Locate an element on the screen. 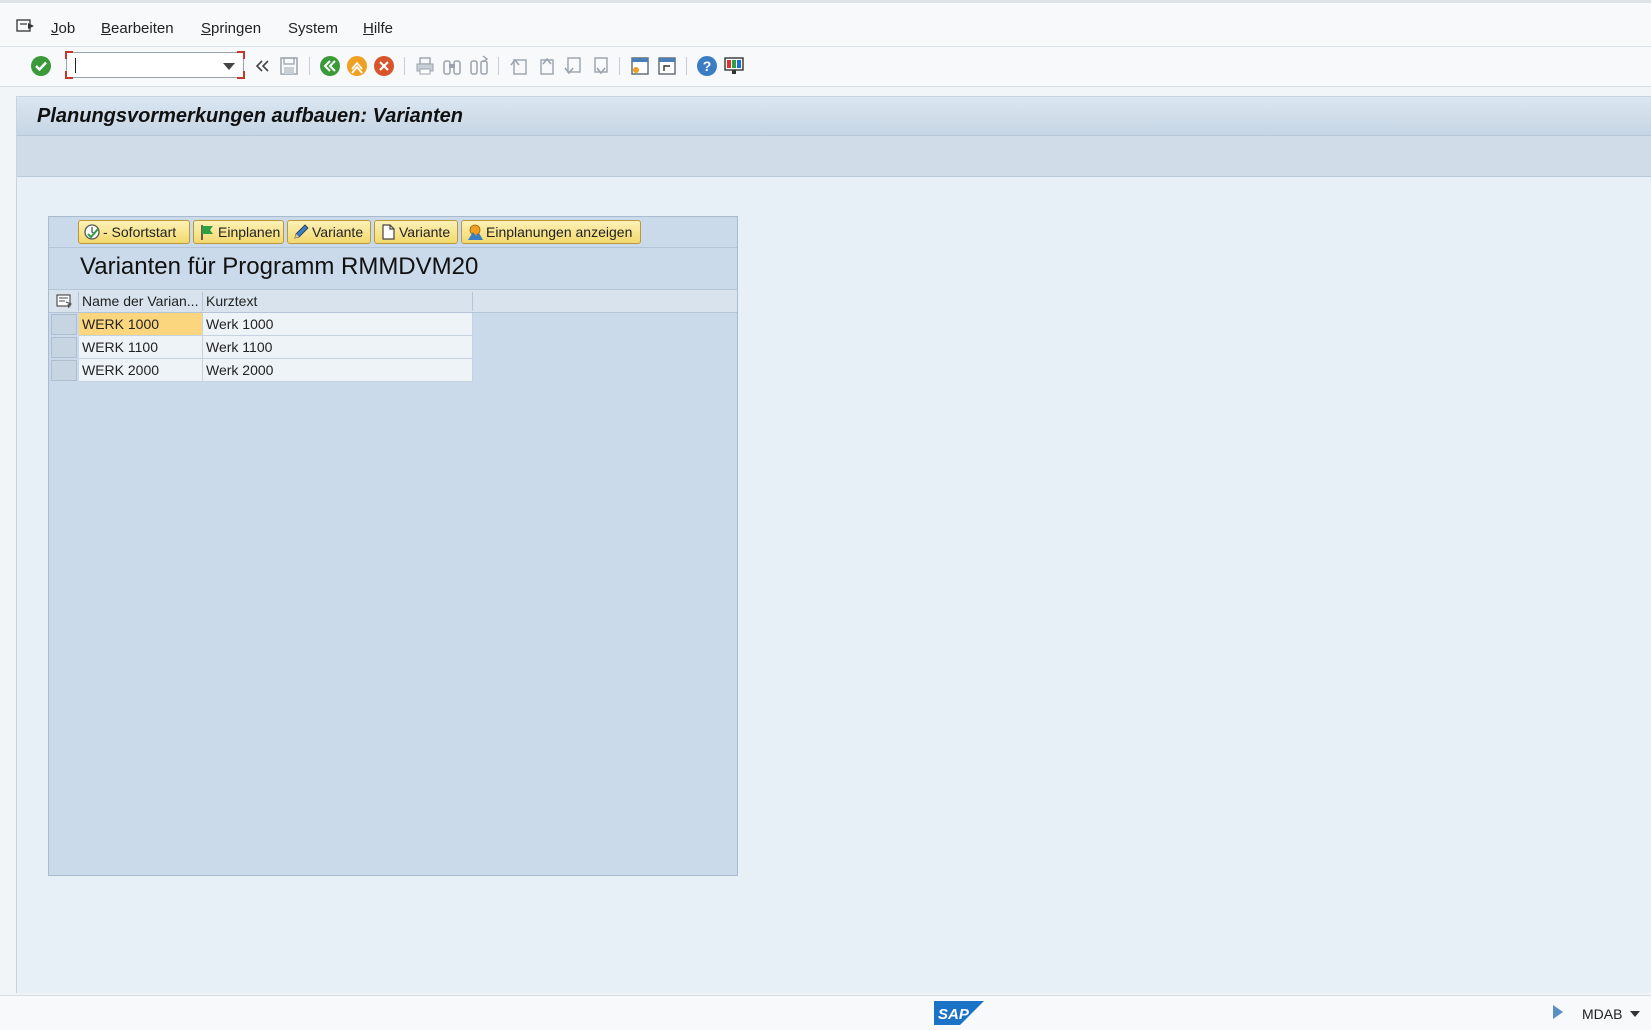  variant-name-cell: WERK 1100 is located at coordinates (141, 347).